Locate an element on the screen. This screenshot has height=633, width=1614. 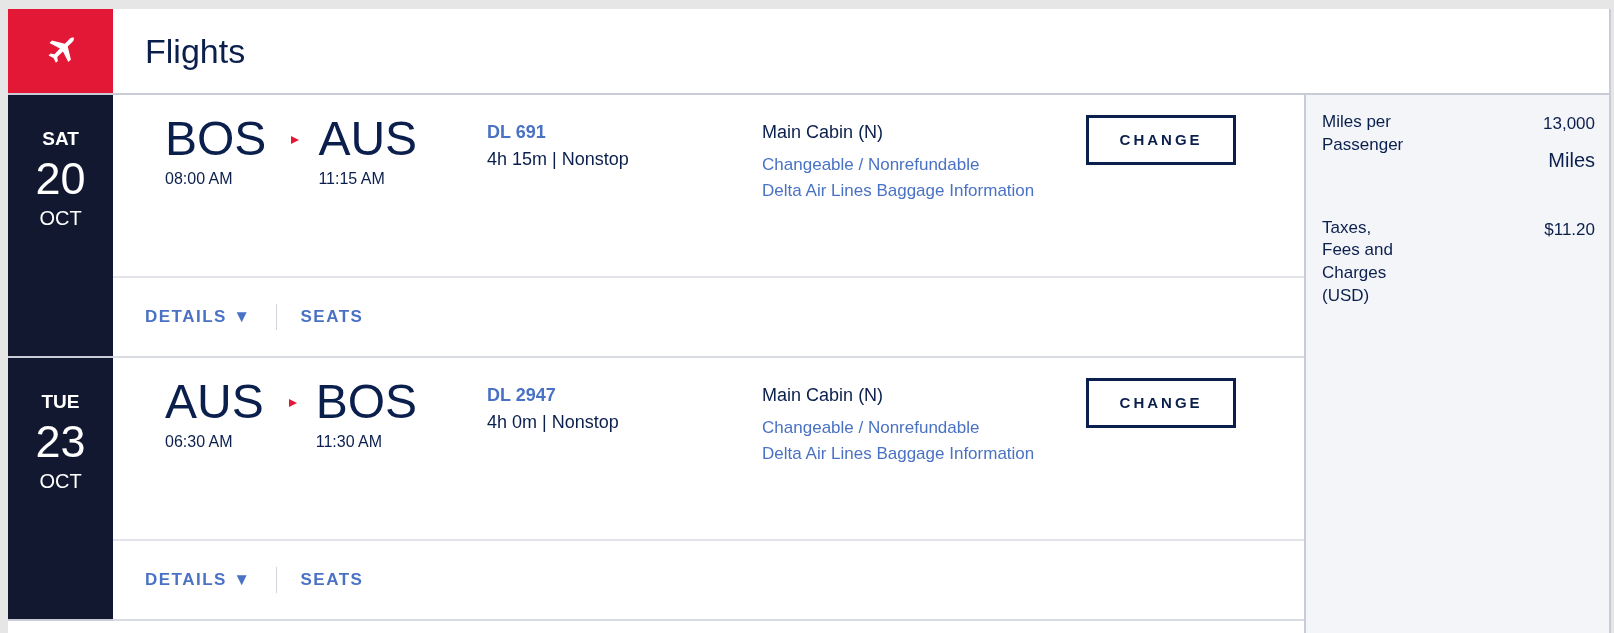
summary-value: 13,000 is located at coordinates (1569, 124).